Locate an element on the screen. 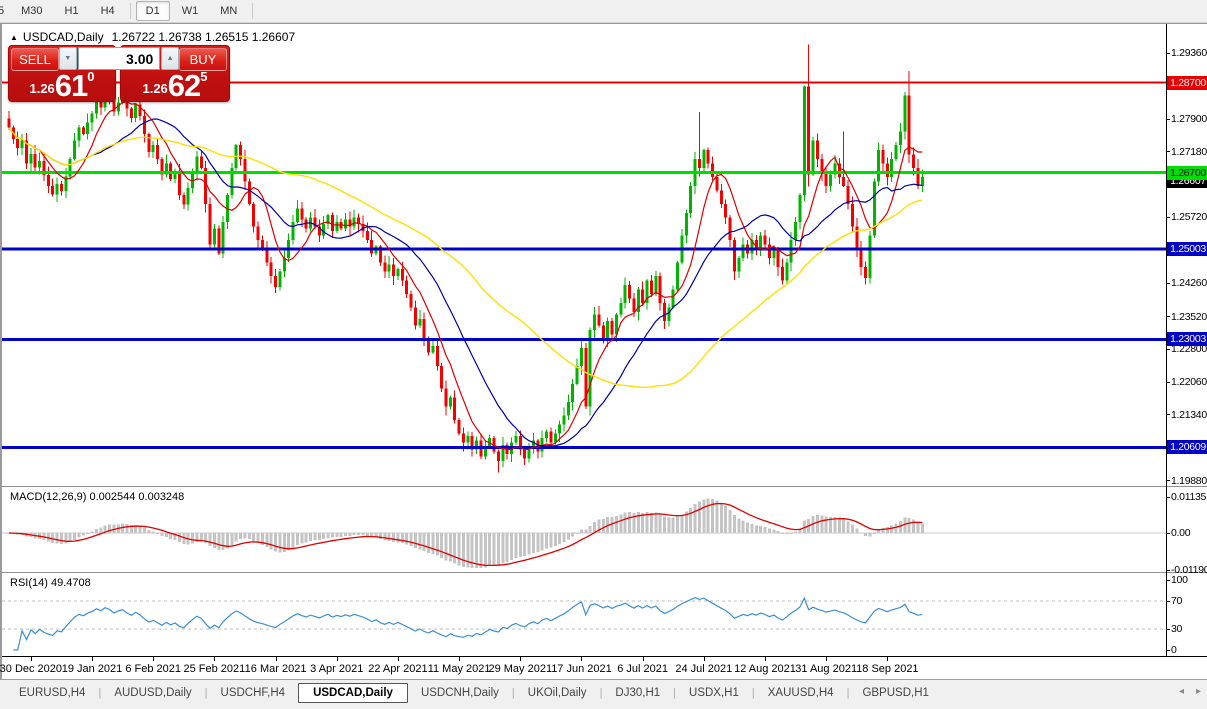 The image size is (1207, 709). tab-usdcnh-daily: USDCNH,Daily is located at coordinates (460, 693).